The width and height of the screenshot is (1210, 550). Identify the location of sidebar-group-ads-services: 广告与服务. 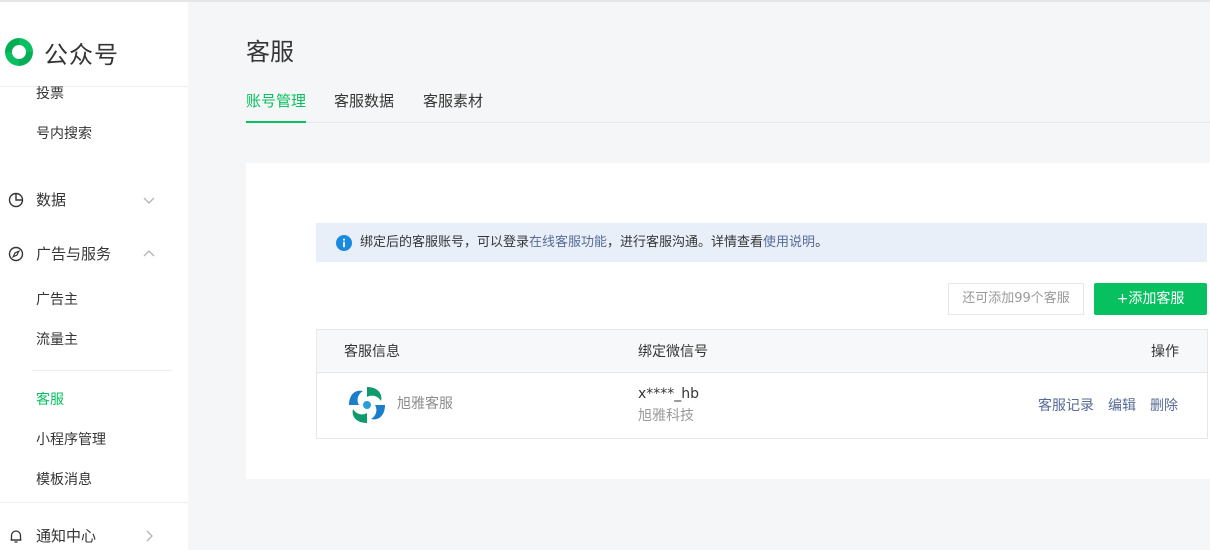
(94, 254).